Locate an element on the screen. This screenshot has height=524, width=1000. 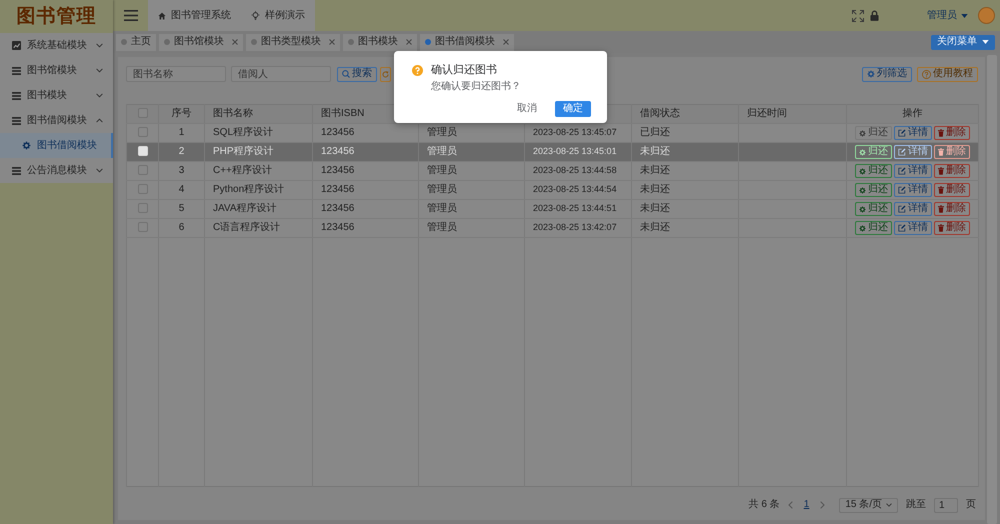
menu-icon is located at coordinates (131, 15).